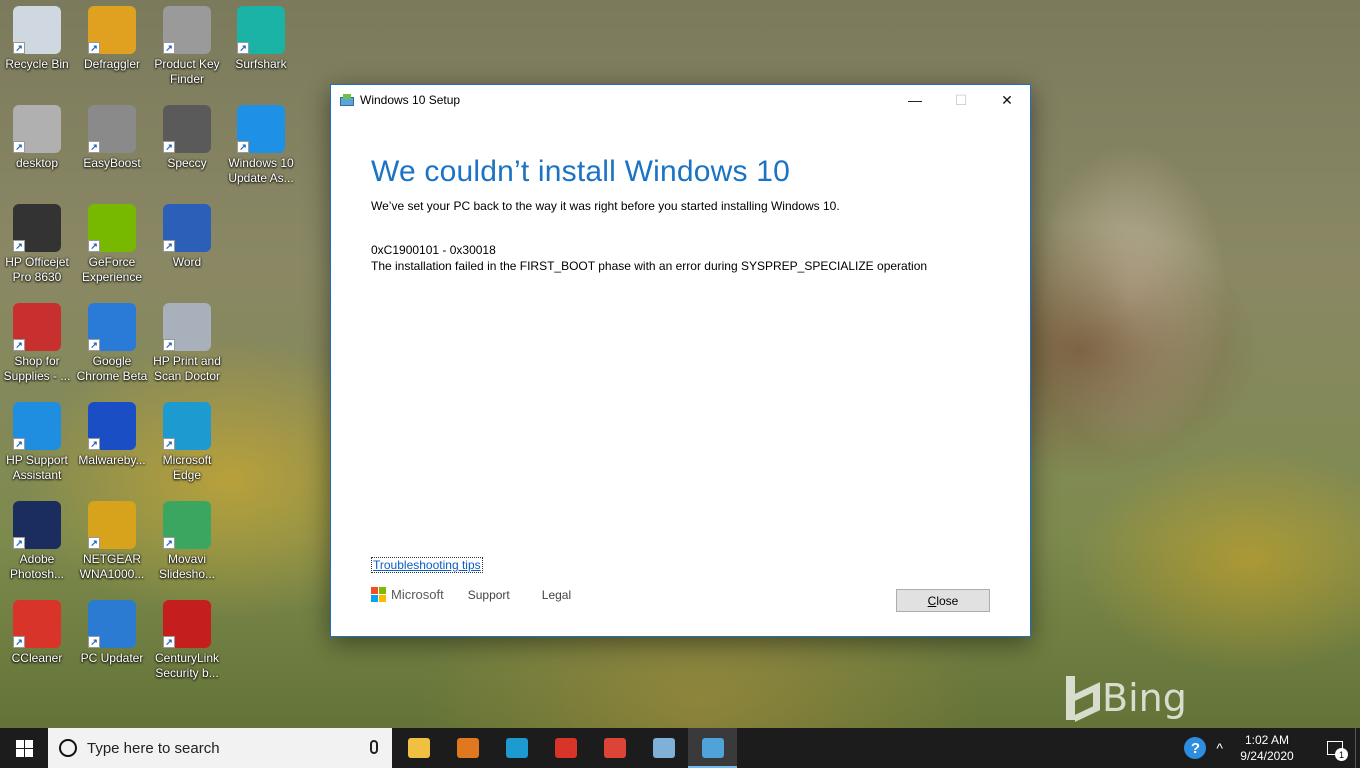  What do you see at coordinates (220, 748) in the screenshot?
I see `taskbar-search-box: Type here to search` at bounding box center [220, 748].